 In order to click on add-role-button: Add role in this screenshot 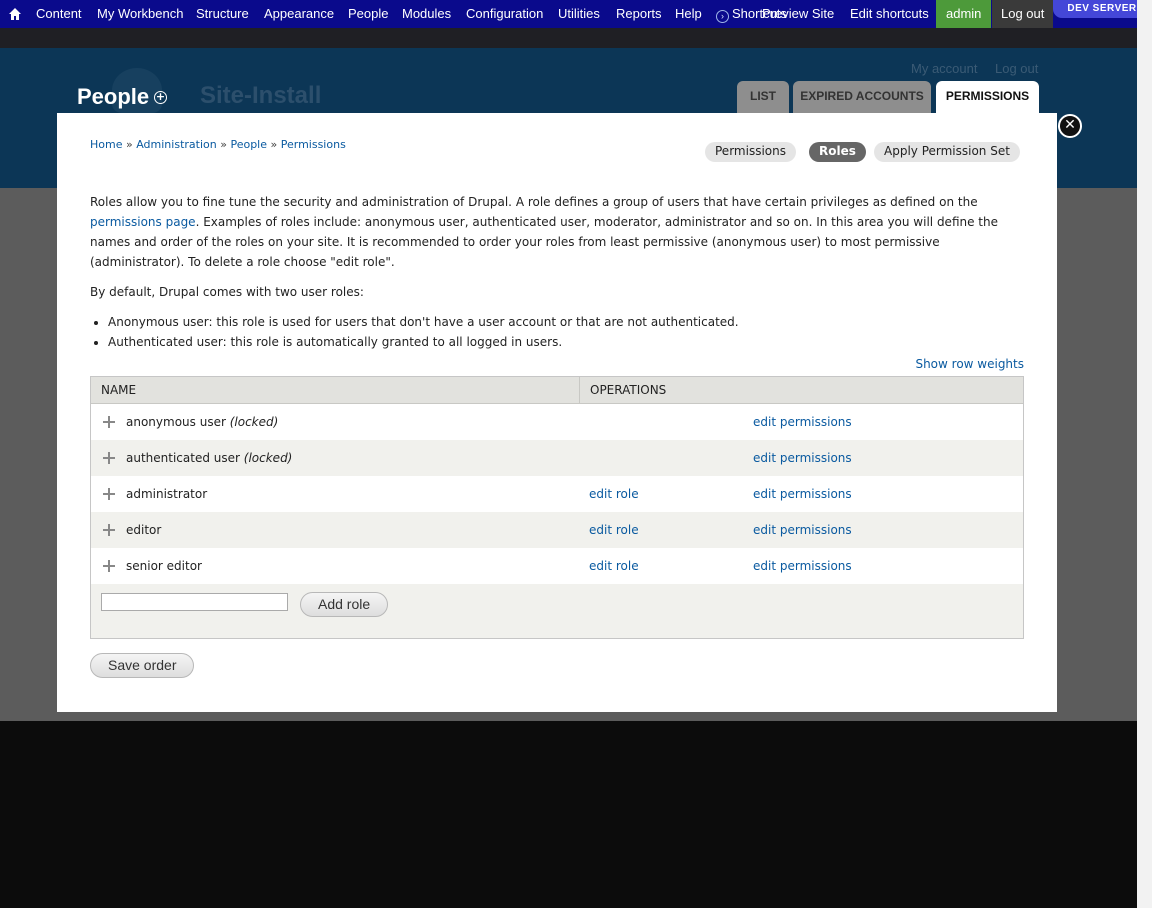, I will do `click(344, 604)`.